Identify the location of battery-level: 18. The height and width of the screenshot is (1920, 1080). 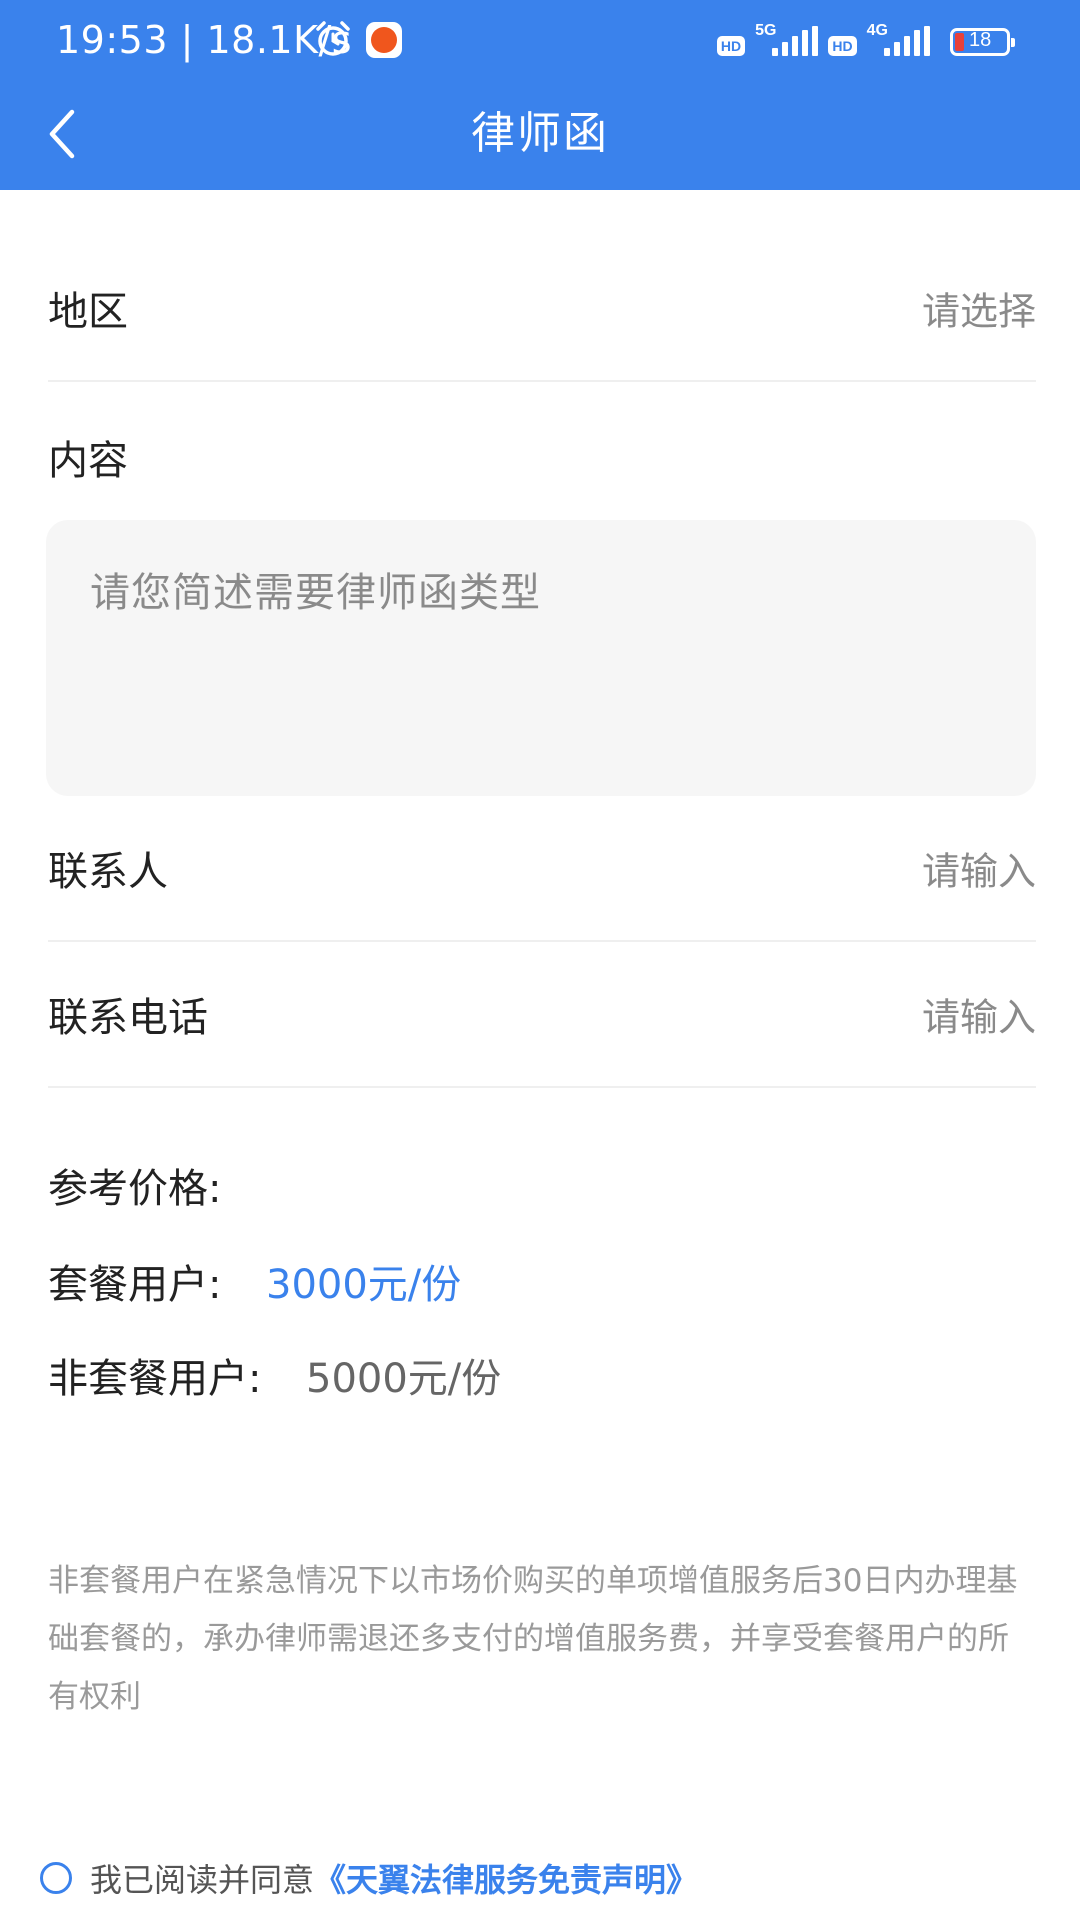
(980, 40).